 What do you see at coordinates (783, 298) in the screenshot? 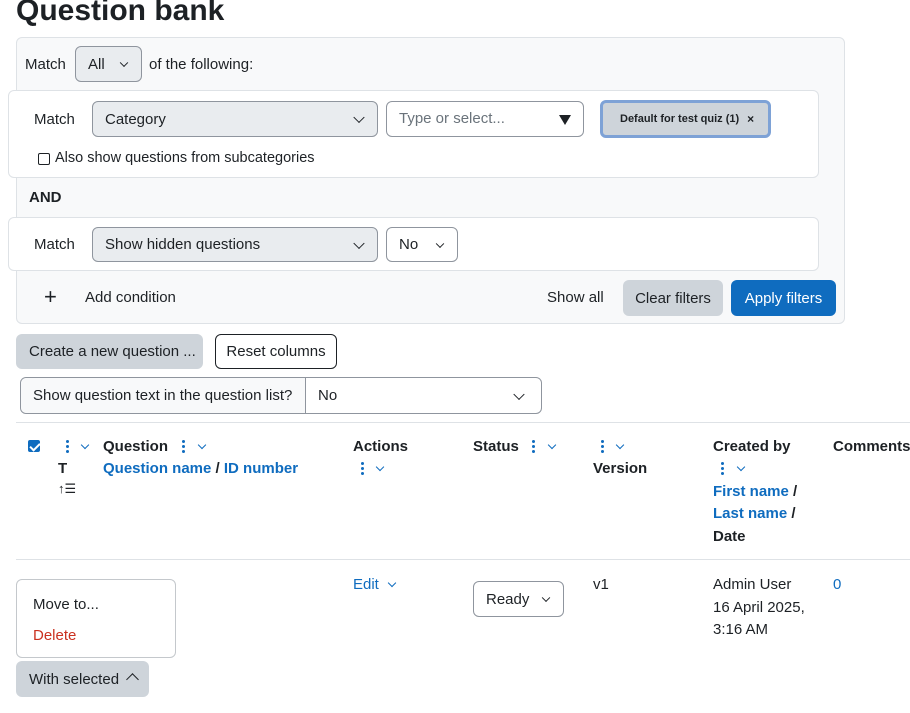
I see `apply-filters-button: Apply filters` at bounding box center [783, 298].